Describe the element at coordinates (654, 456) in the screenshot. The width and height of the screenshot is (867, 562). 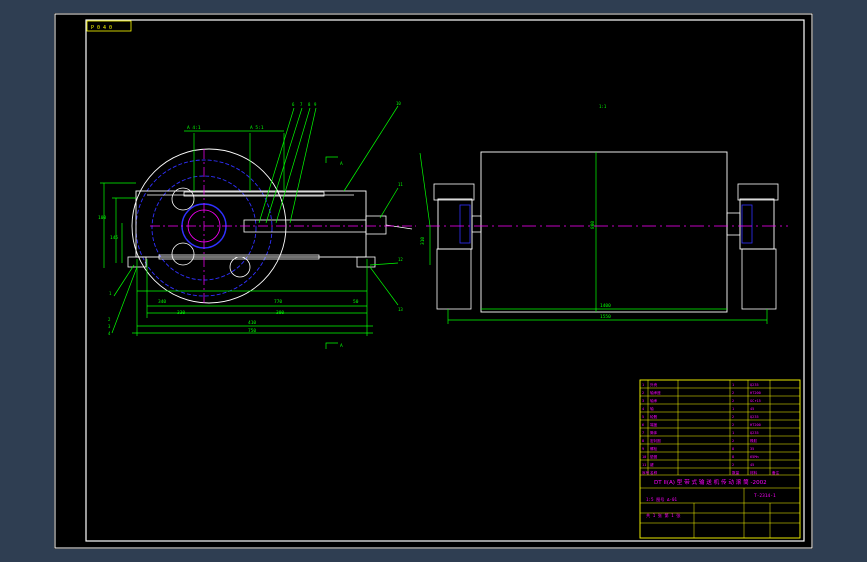
I see `parts-cell: 垫圈` at that location.